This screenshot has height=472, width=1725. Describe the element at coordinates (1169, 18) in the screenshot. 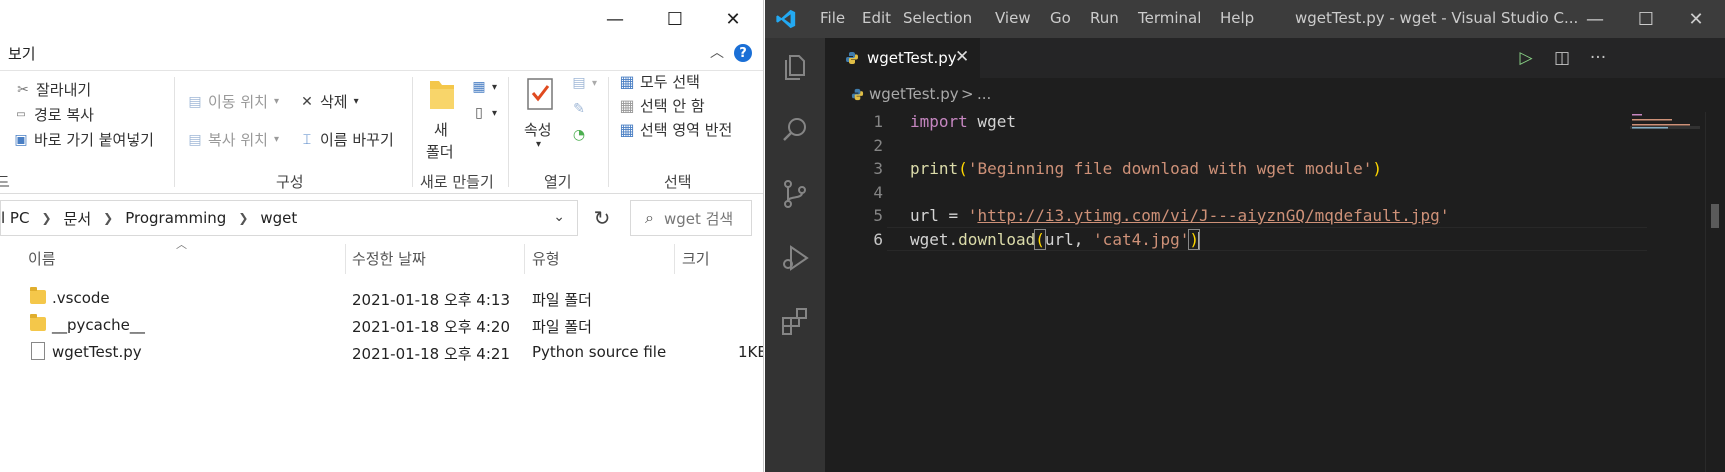

I see `menu-terminal: Terminal` at that location.